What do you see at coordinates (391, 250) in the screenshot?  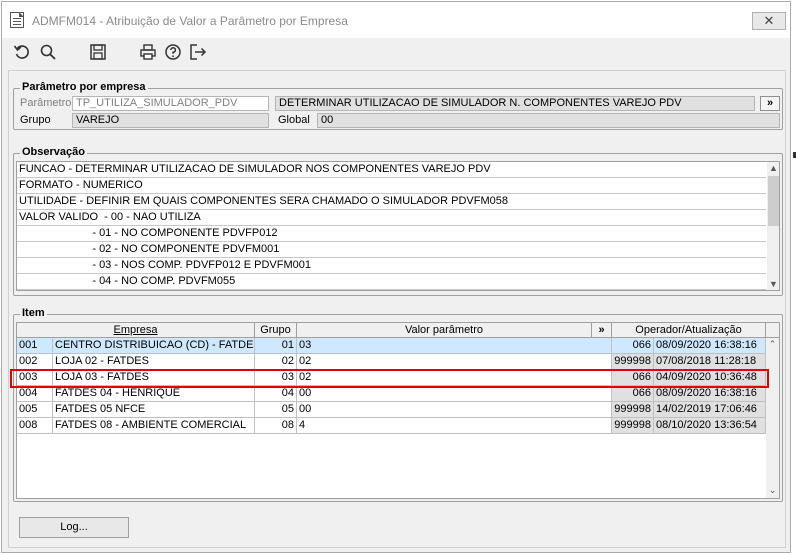 I see `observacao-line: - 02 - NO COMPONENTE PDVFM001` at bounding box center [391, 250].